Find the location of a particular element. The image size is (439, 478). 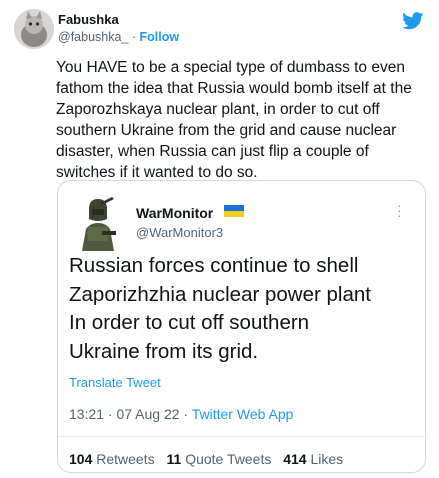

retweets-label: Retweets is located at coordinates (125, 459).